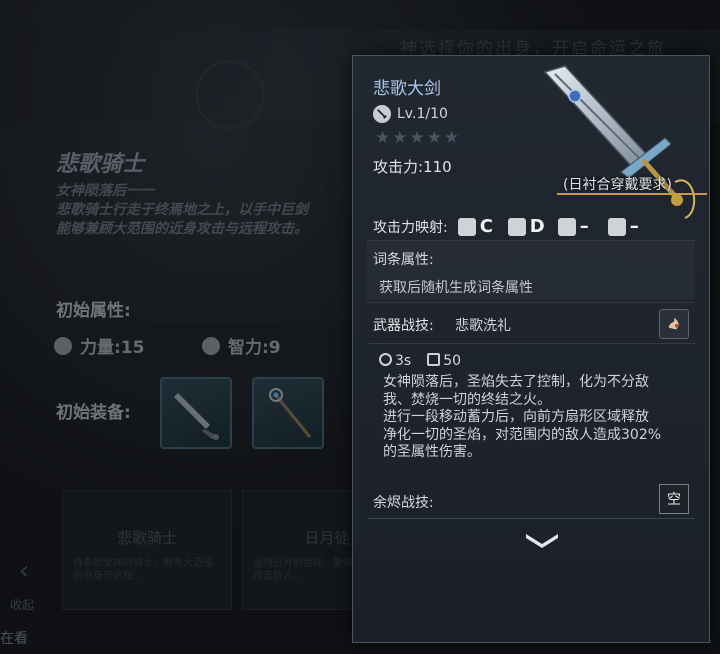 This screenshot has width=720, height=654. I want to click on emblem-icon, so click(230, 95).